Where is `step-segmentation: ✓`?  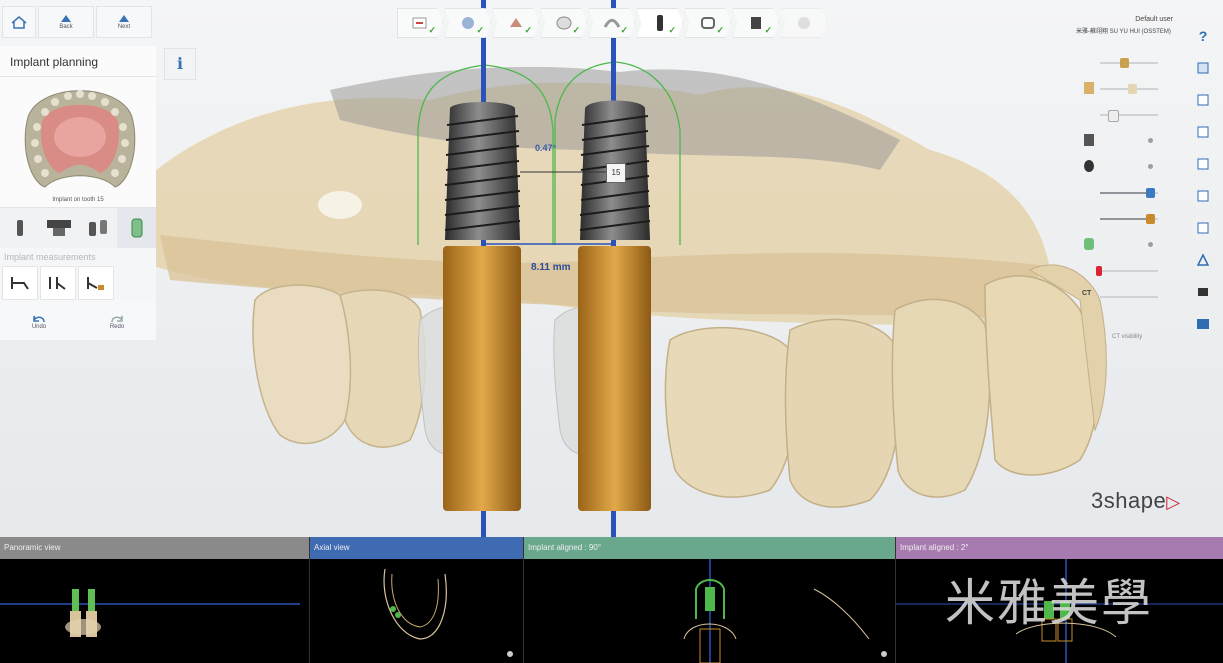 step-segmentation: ✓ is located at coordinates (516, 23).